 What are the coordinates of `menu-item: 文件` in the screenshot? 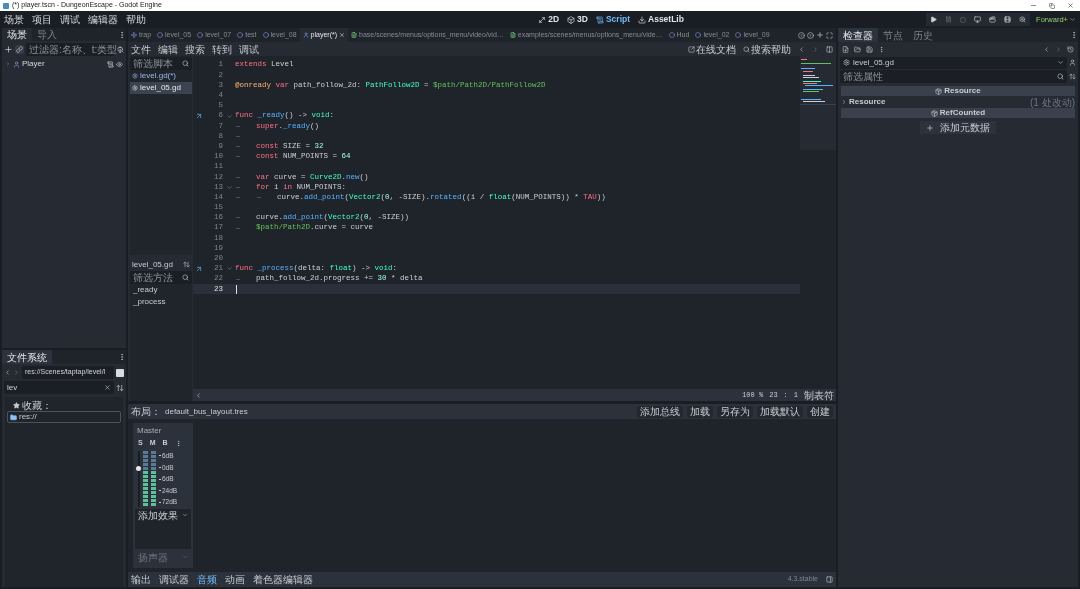 It's located at (141, 49).